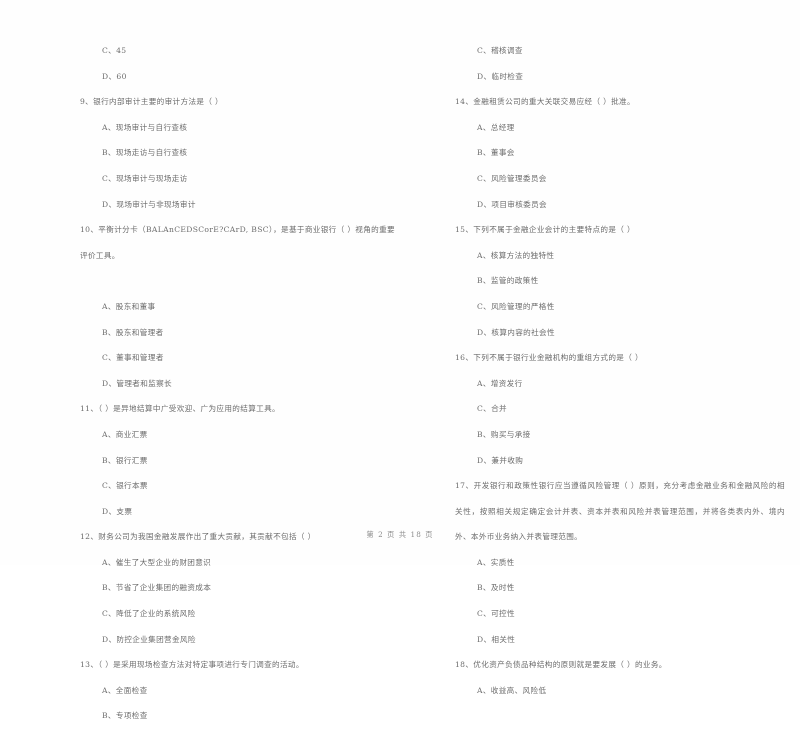  Describe the element at coordinates (129, 306) in the screenshot. I see `option-item: A、股东和董事` at that location.